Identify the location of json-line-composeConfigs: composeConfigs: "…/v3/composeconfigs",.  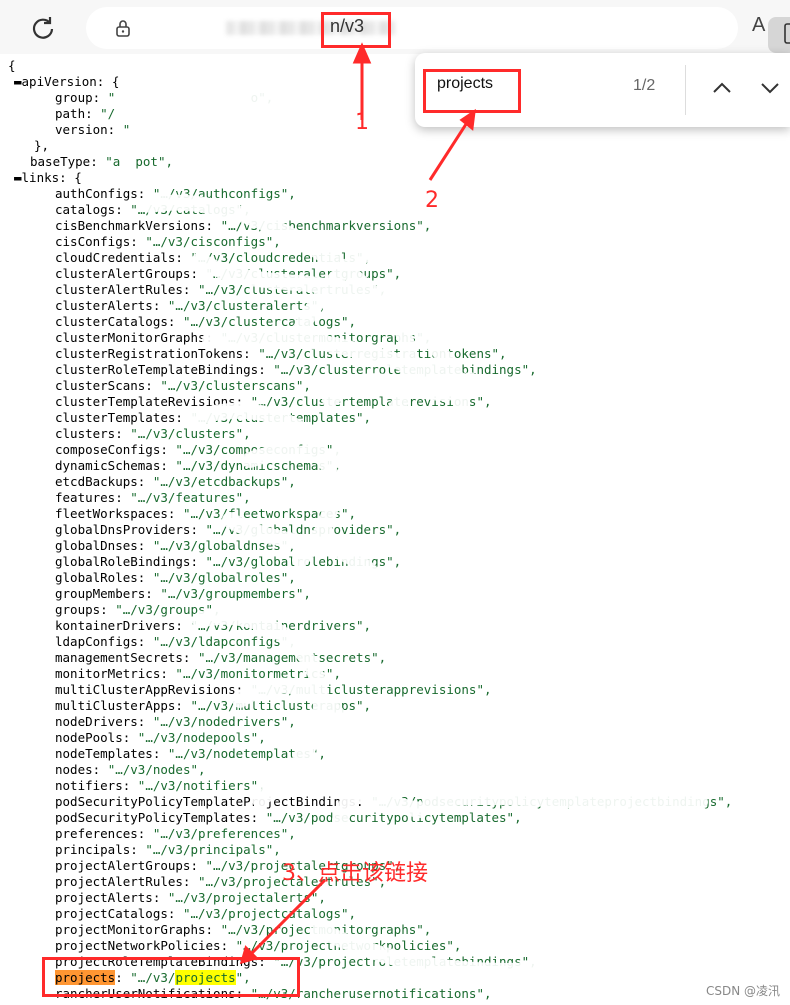
(198, 450).